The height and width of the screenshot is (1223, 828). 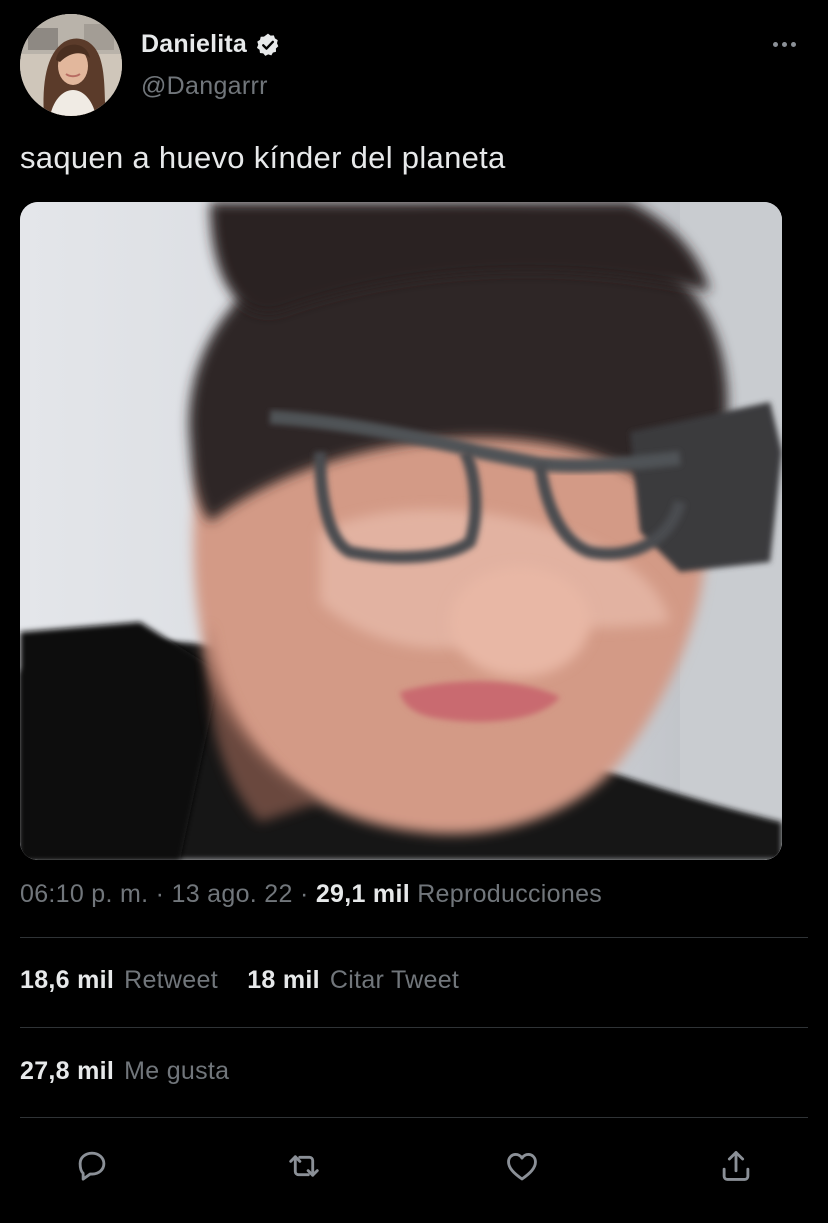 I want to click on quotes-stat: 18 mil Citar Tweet, so click(x=353, y=980).